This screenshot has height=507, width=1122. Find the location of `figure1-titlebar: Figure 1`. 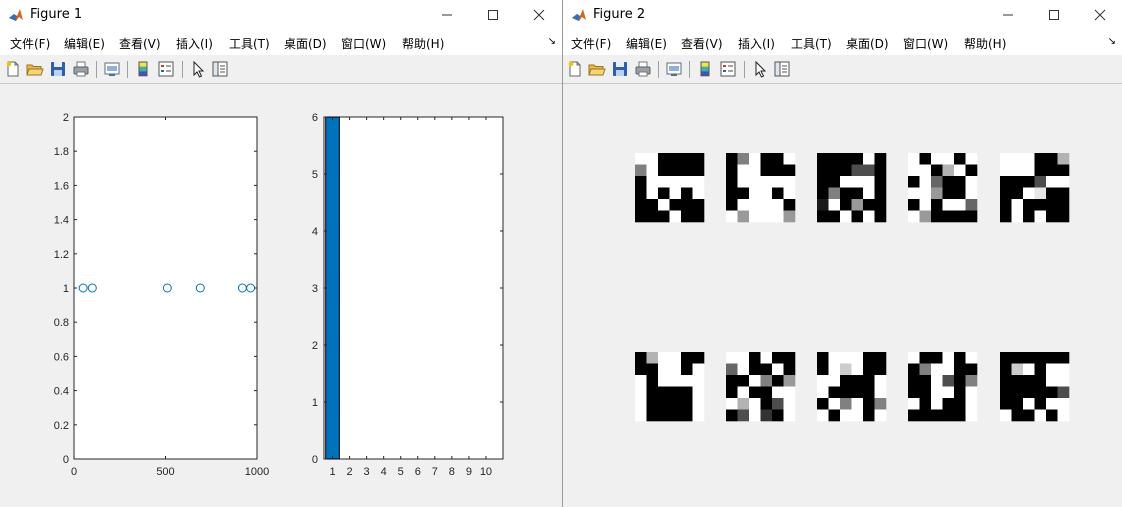

figure1-titlebar: Figure 1 is located at coordinates (281, 15).